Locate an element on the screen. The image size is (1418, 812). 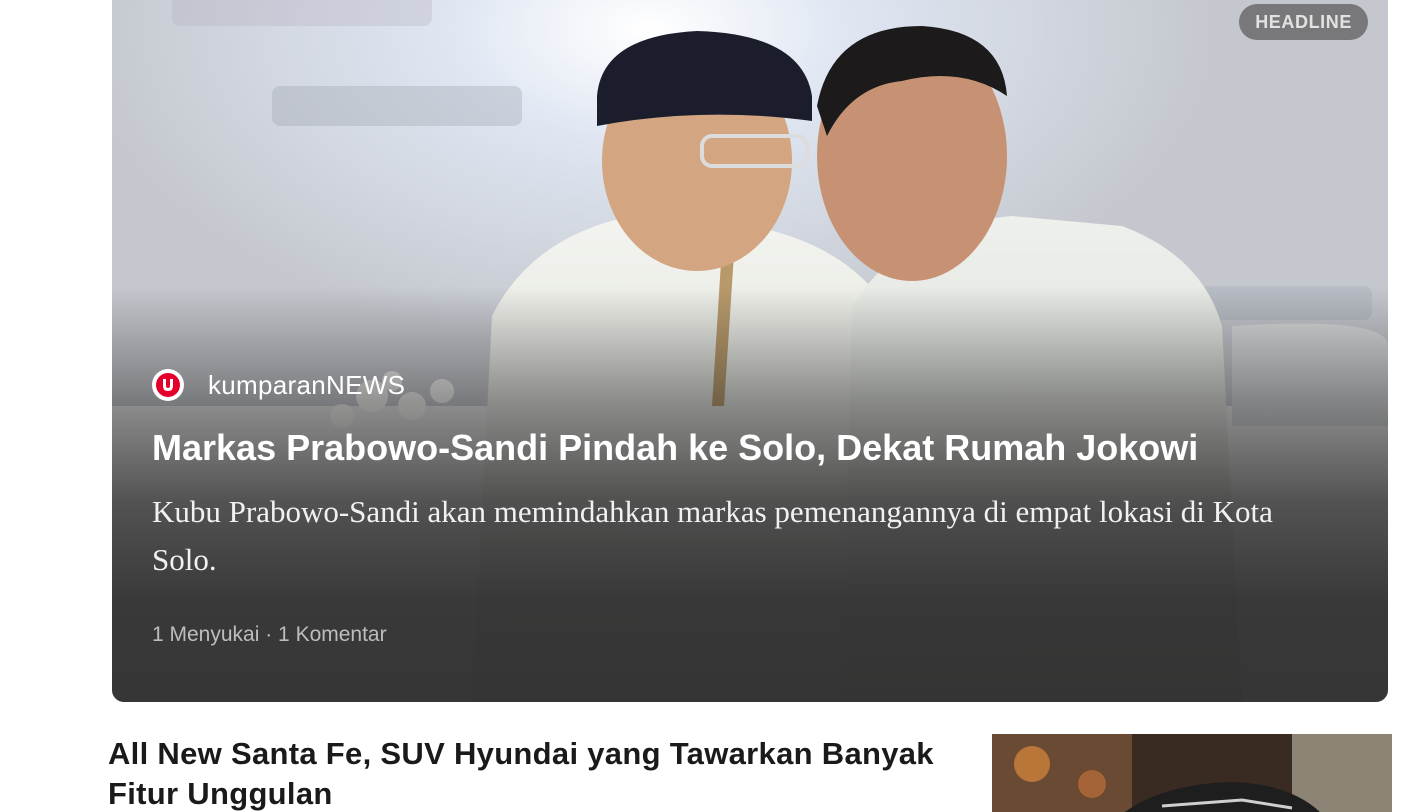
source-name: kumparanNEWS is located at coordinates (306, 385).